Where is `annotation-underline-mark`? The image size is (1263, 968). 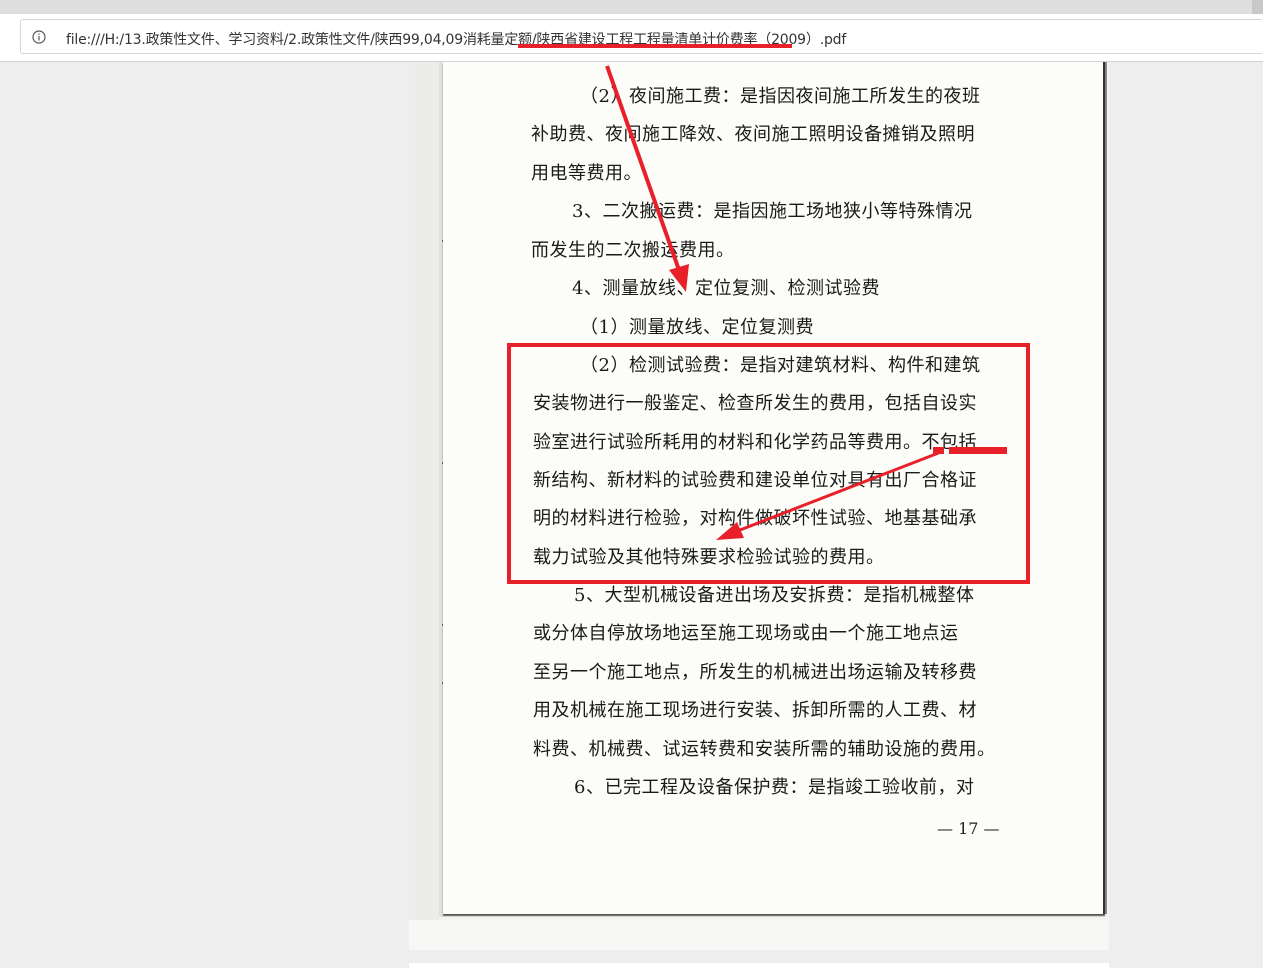 annotation-underline-mark is located at coordinates (978, 450).